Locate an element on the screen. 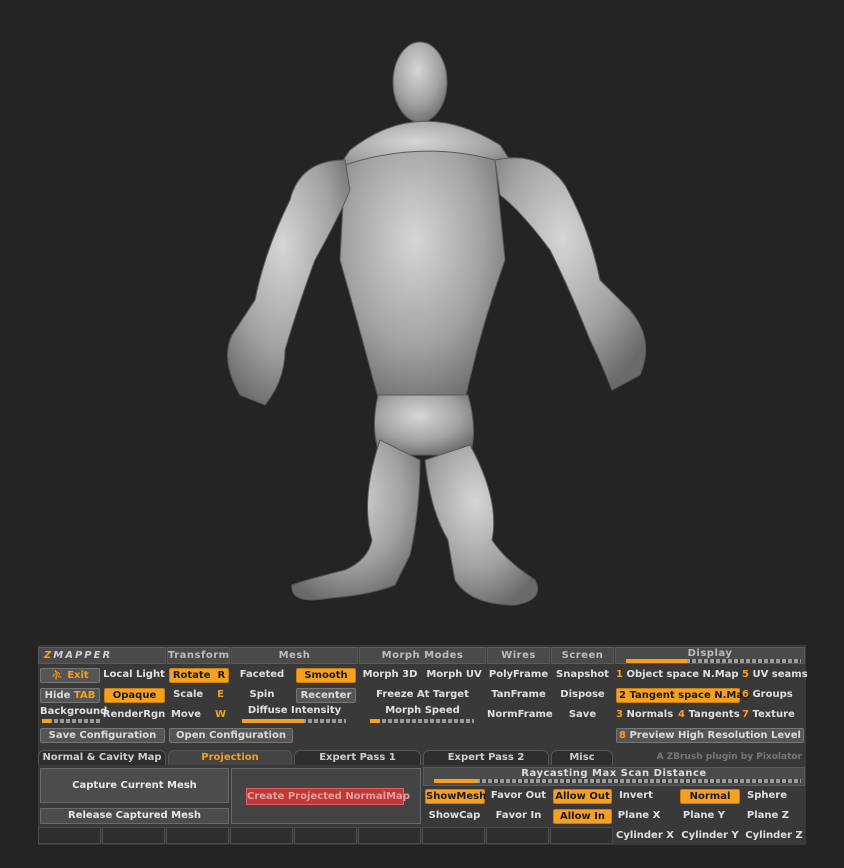 The height and width of the screenshot is (868, 844). plugin-credit: A ZBrush plugin by Pixolator is located at coordinates (729, 757).